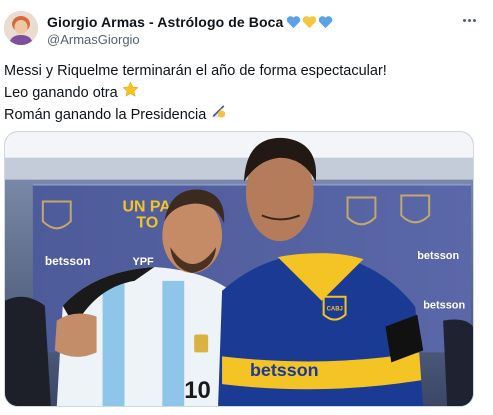 Image resolution: width=493 pixels, height=415 pixels. Describe the element at coordinates (284, 370) in the screenshot. I see `shirt-sponsor: betsson` at that location.